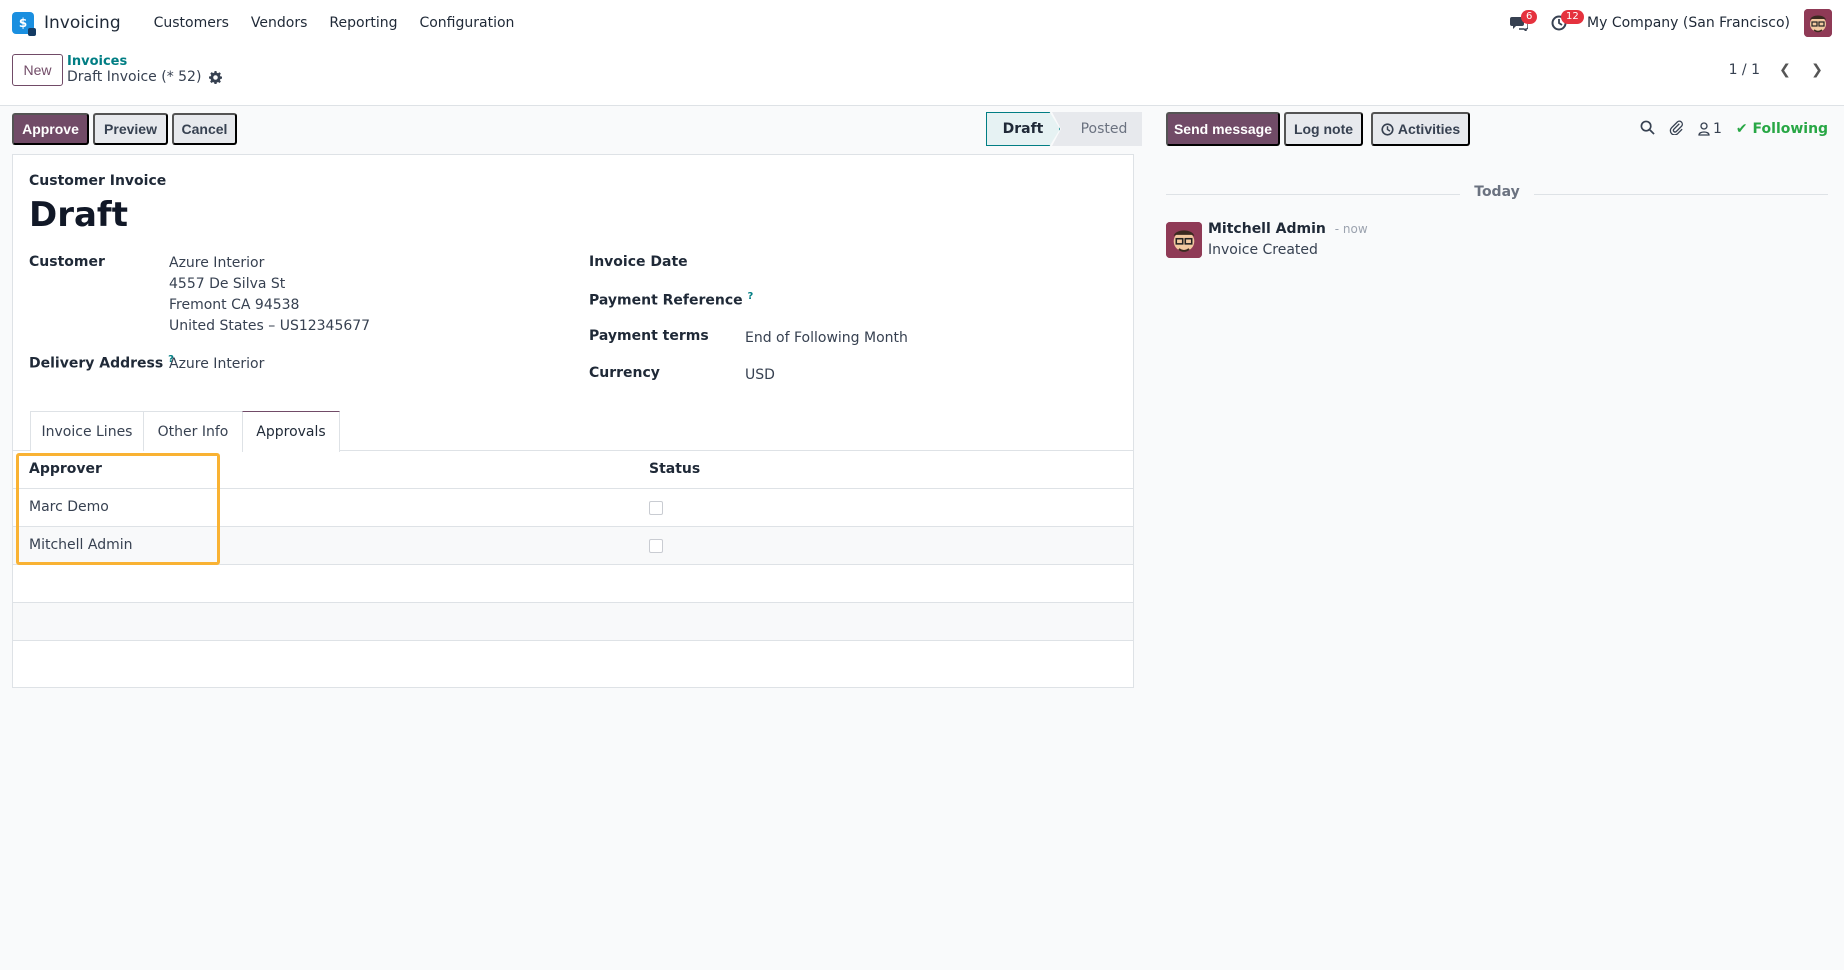  I want to click on app-name: Invoicing, so click(82, 23).